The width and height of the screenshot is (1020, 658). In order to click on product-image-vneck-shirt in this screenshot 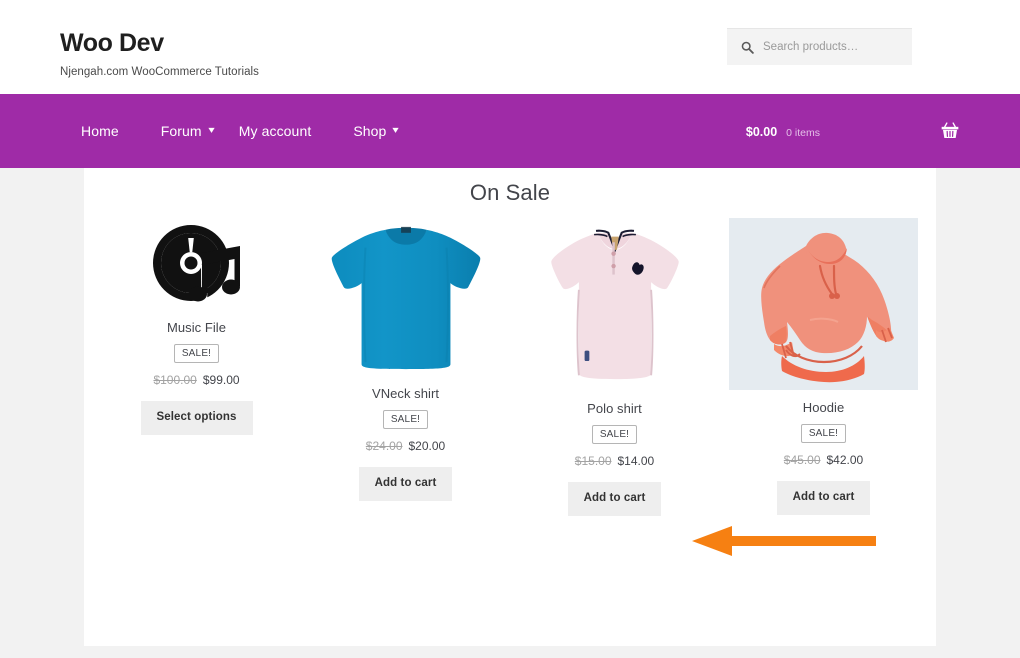, I will do `click(405, 297)`.